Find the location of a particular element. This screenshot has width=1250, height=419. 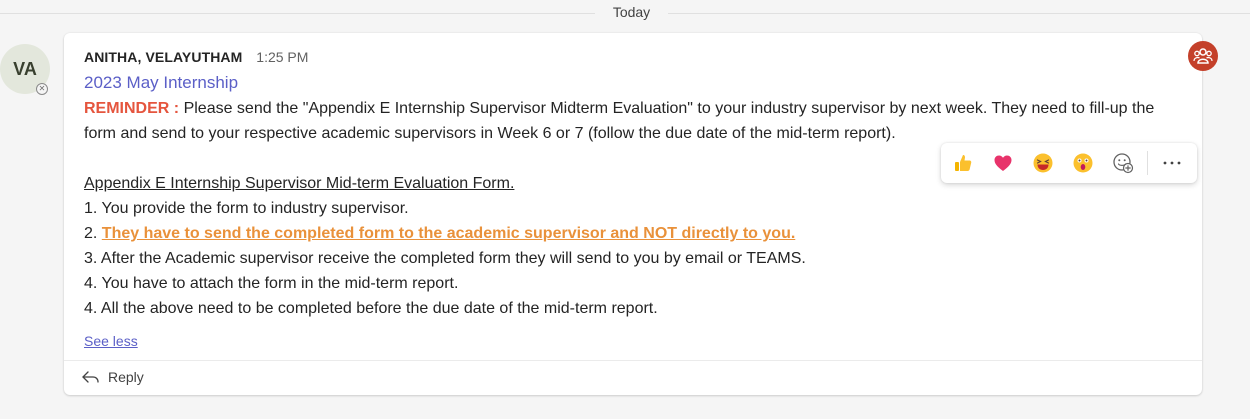

add-reaction-button is located at coordinates (1123, 163).